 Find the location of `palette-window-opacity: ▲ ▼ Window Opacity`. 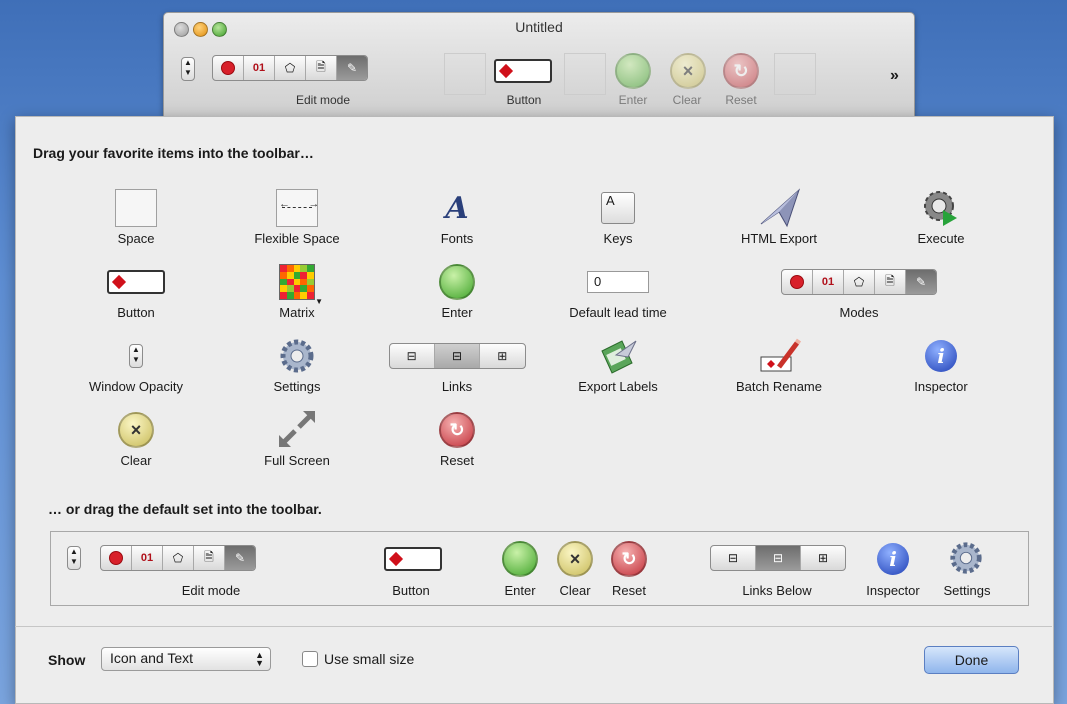

palette-window-opacity: ▲ ▼ Window Opacity is located at coordinates (136, 365).